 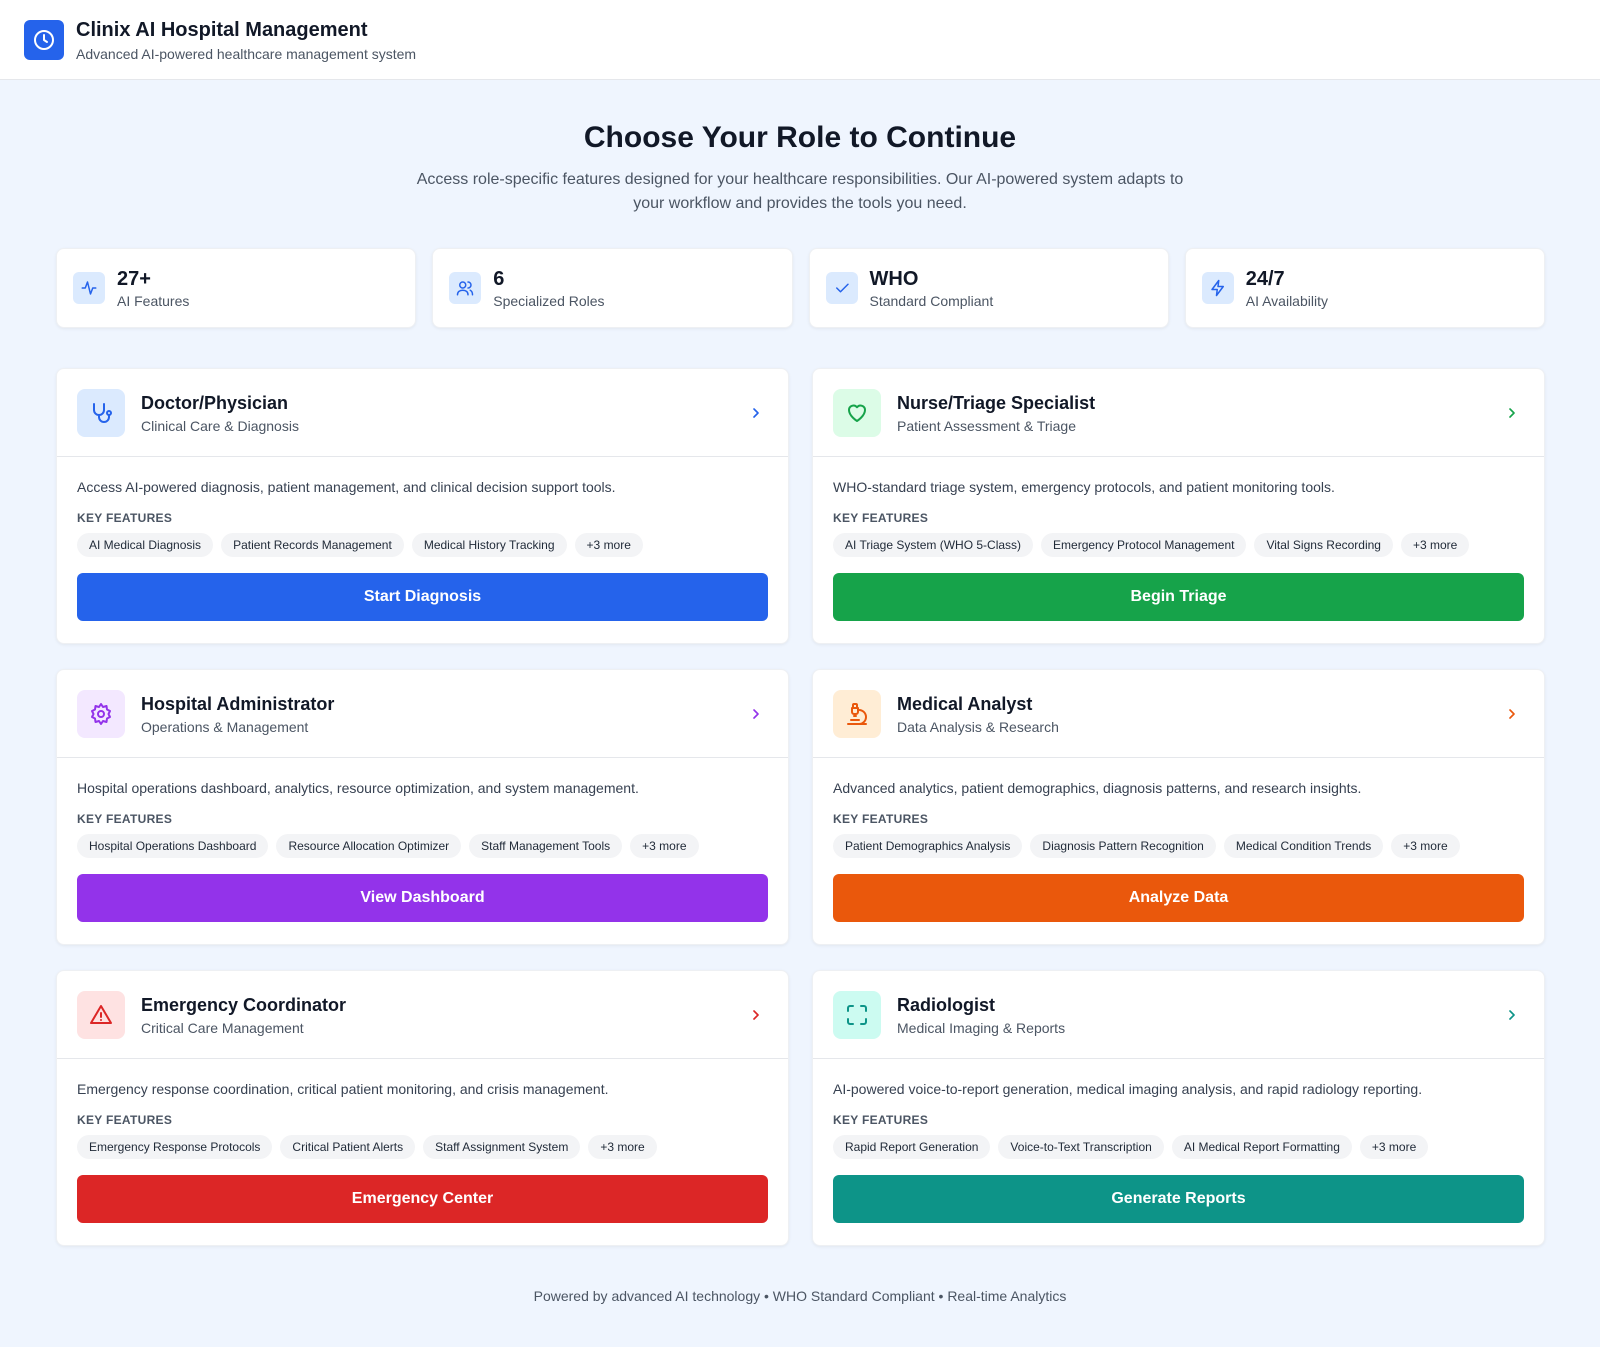 What do you see at coordinates (988, 288) in the screenshot?
I see `stat-card: WHO Standard Compliant` at bounding box center [988, 288].